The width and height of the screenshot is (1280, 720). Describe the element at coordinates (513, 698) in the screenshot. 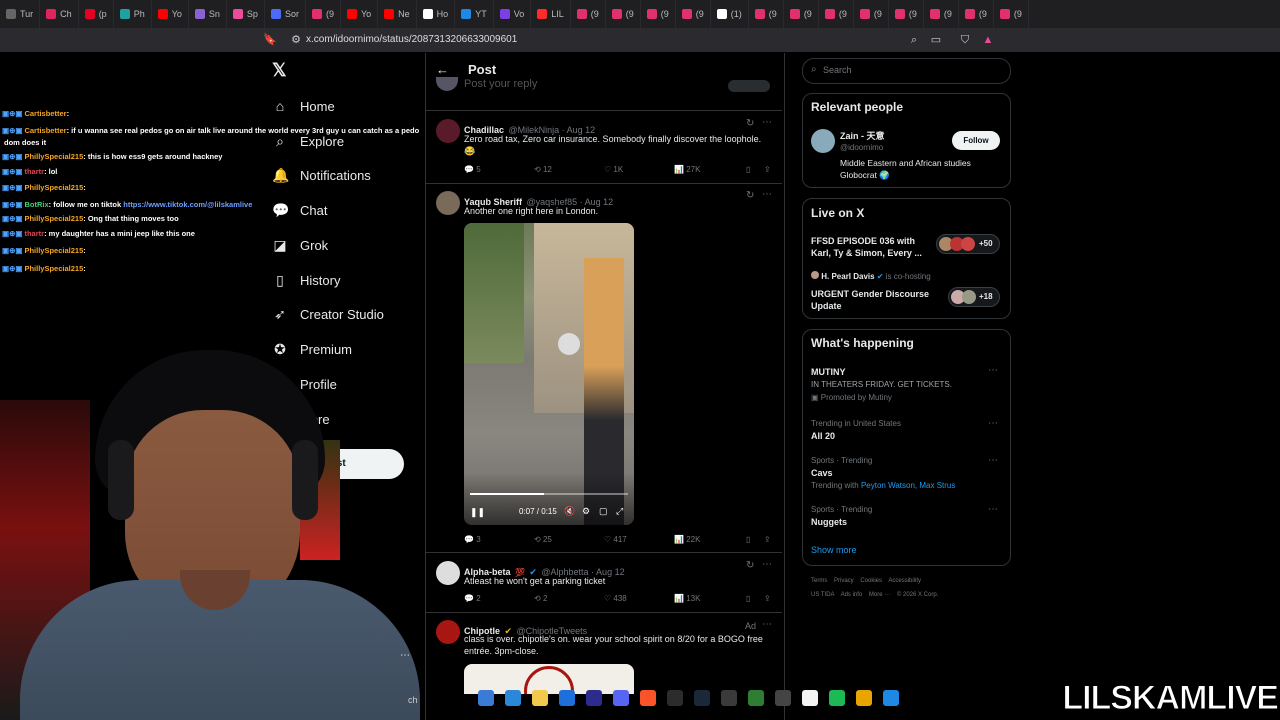

I see `edge-icon` at that location.